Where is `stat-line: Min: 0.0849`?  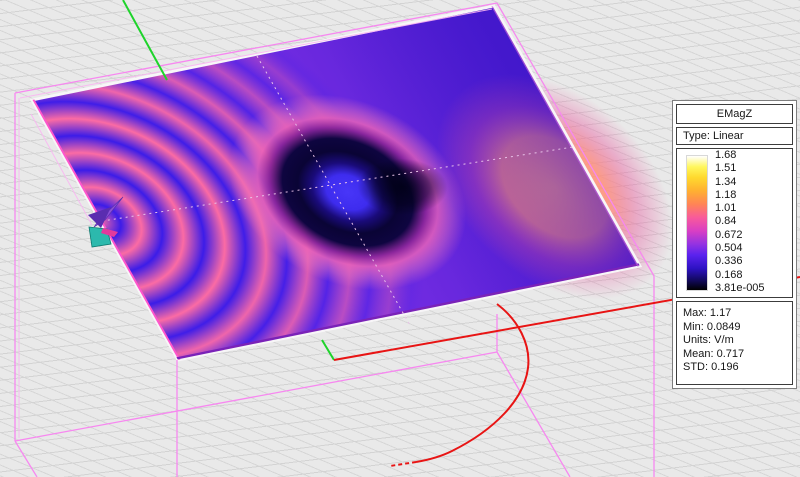 stat-line: Min: 0.0849 is located at coordinates (712, 326).